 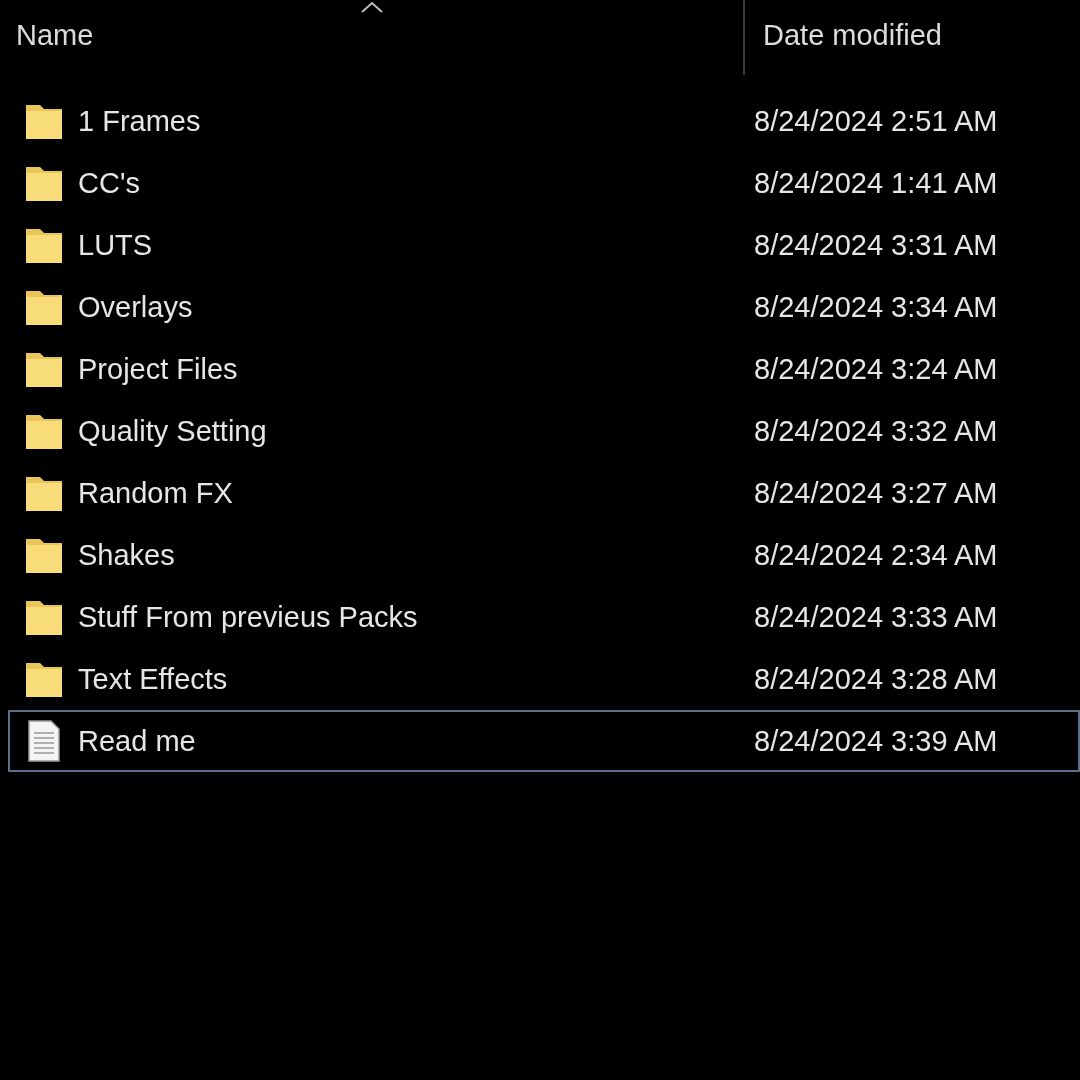 I want to click on date-modified: 8/24/2024 3:39 AM, so click(x=876, y=741).